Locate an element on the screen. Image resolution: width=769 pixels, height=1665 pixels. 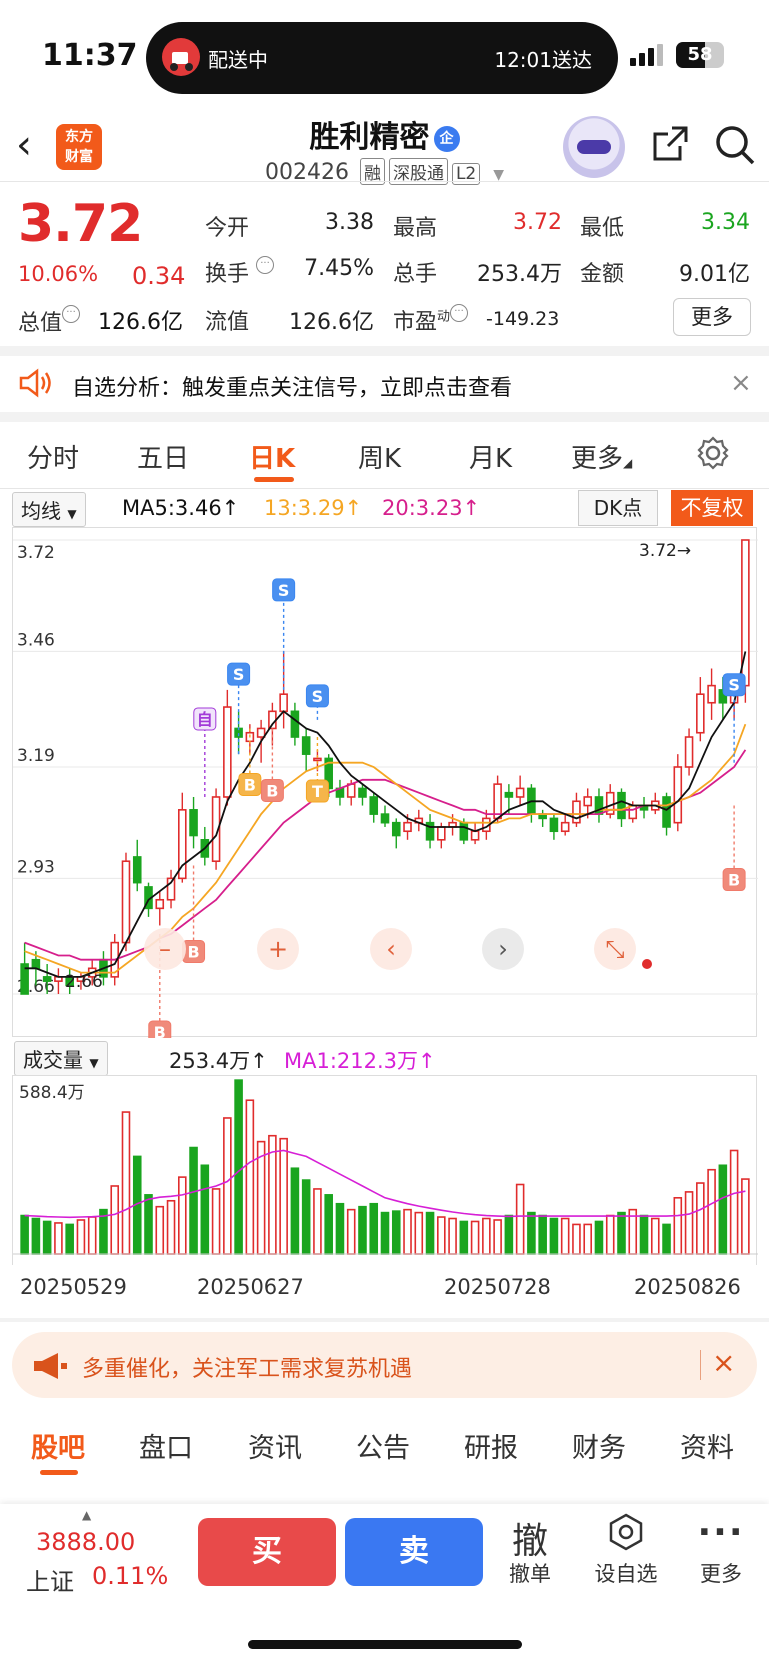
zoom-button-label: + is located at coordinates (278, 949).